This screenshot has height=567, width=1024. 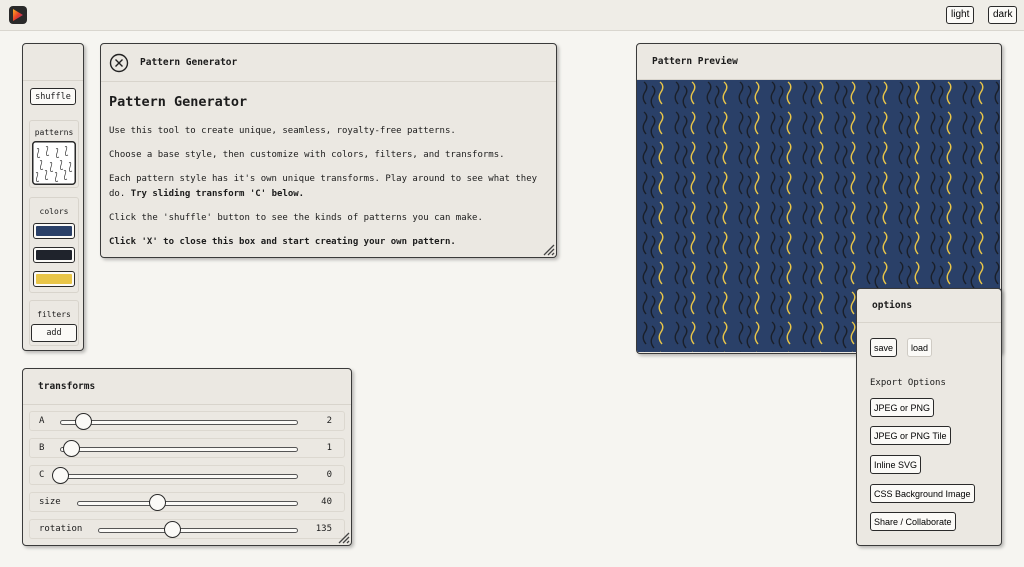 I want to click on patterns-label: patterns, so click(x=54, y=132).